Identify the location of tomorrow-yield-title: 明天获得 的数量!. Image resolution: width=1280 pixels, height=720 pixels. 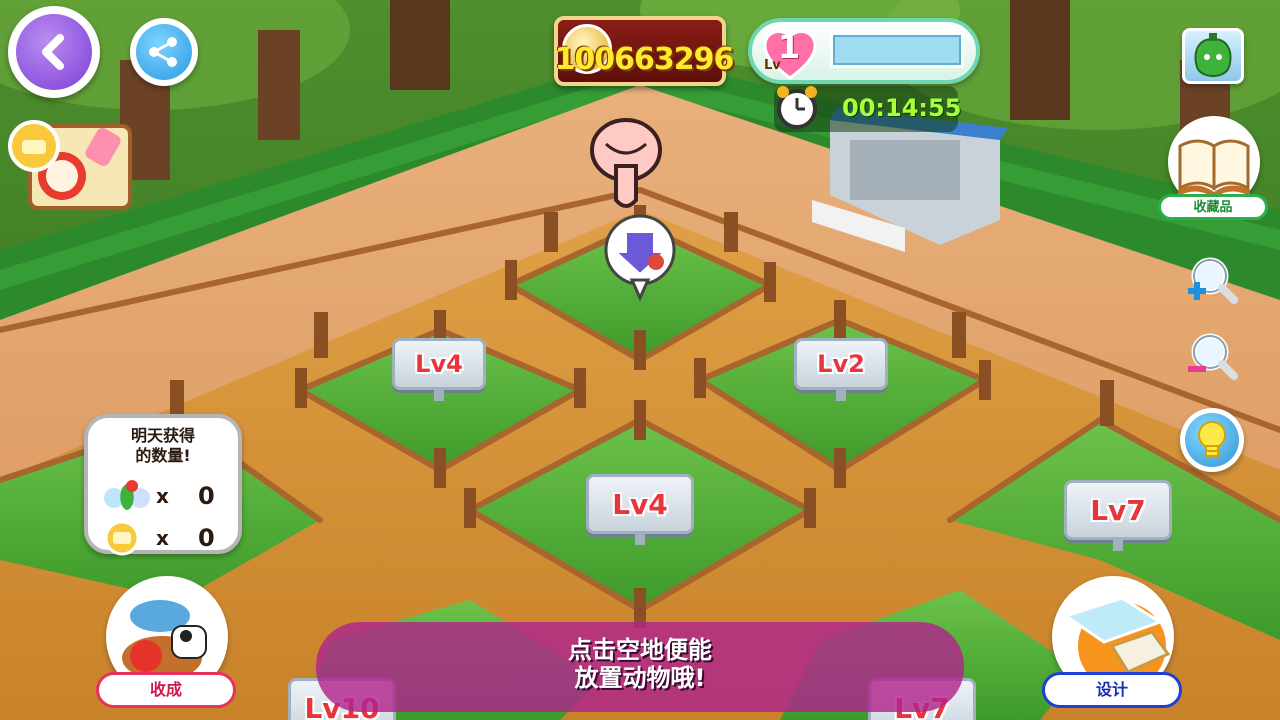
(162, 445).